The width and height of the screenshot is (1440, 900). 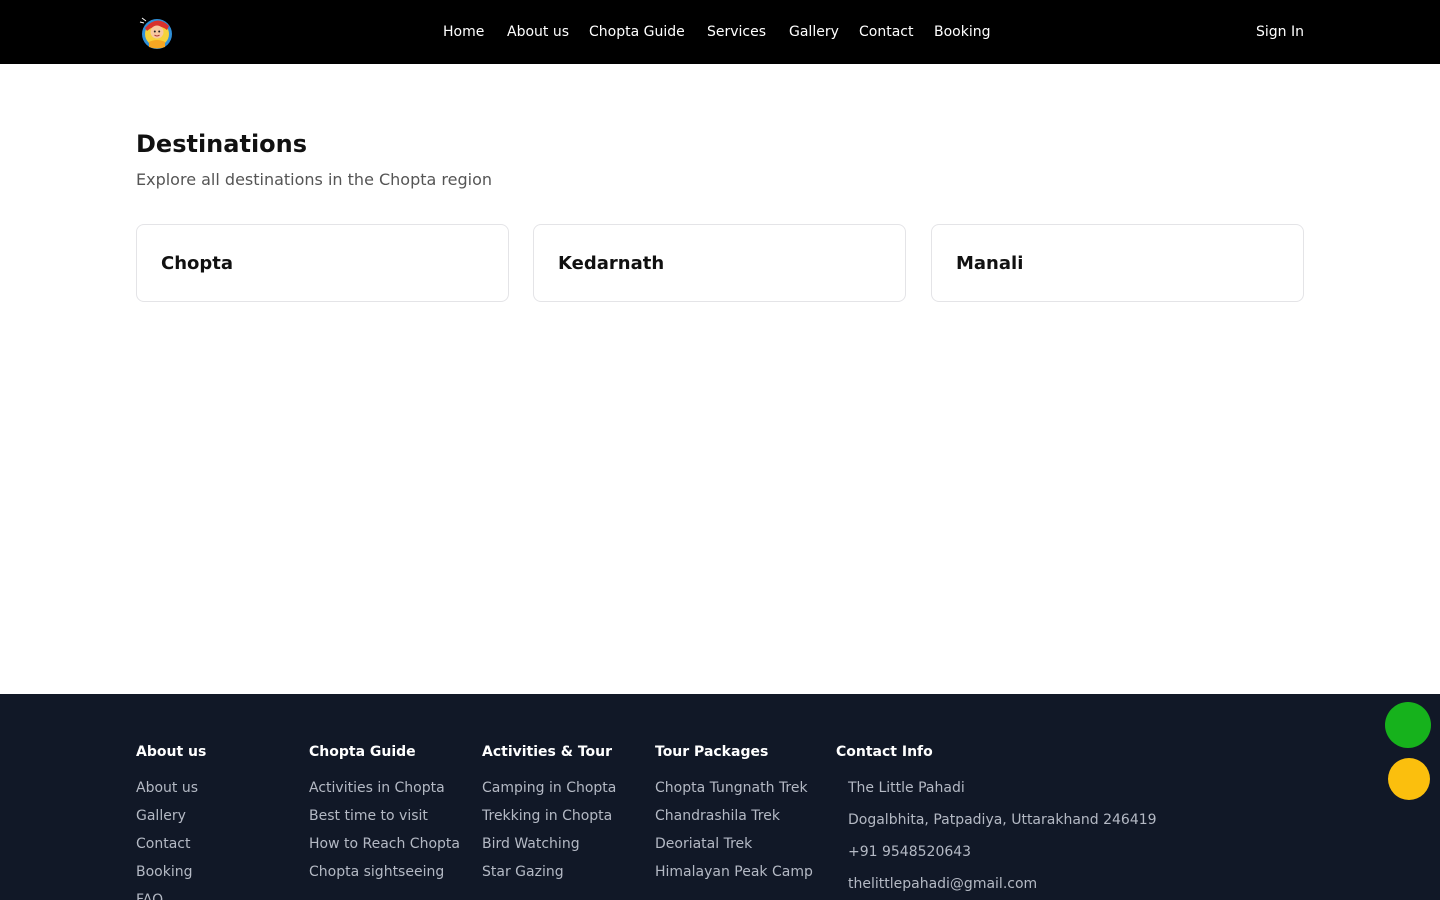 I want to click on footer-link: Trekking in Chopta, so click(x=549, y=816).